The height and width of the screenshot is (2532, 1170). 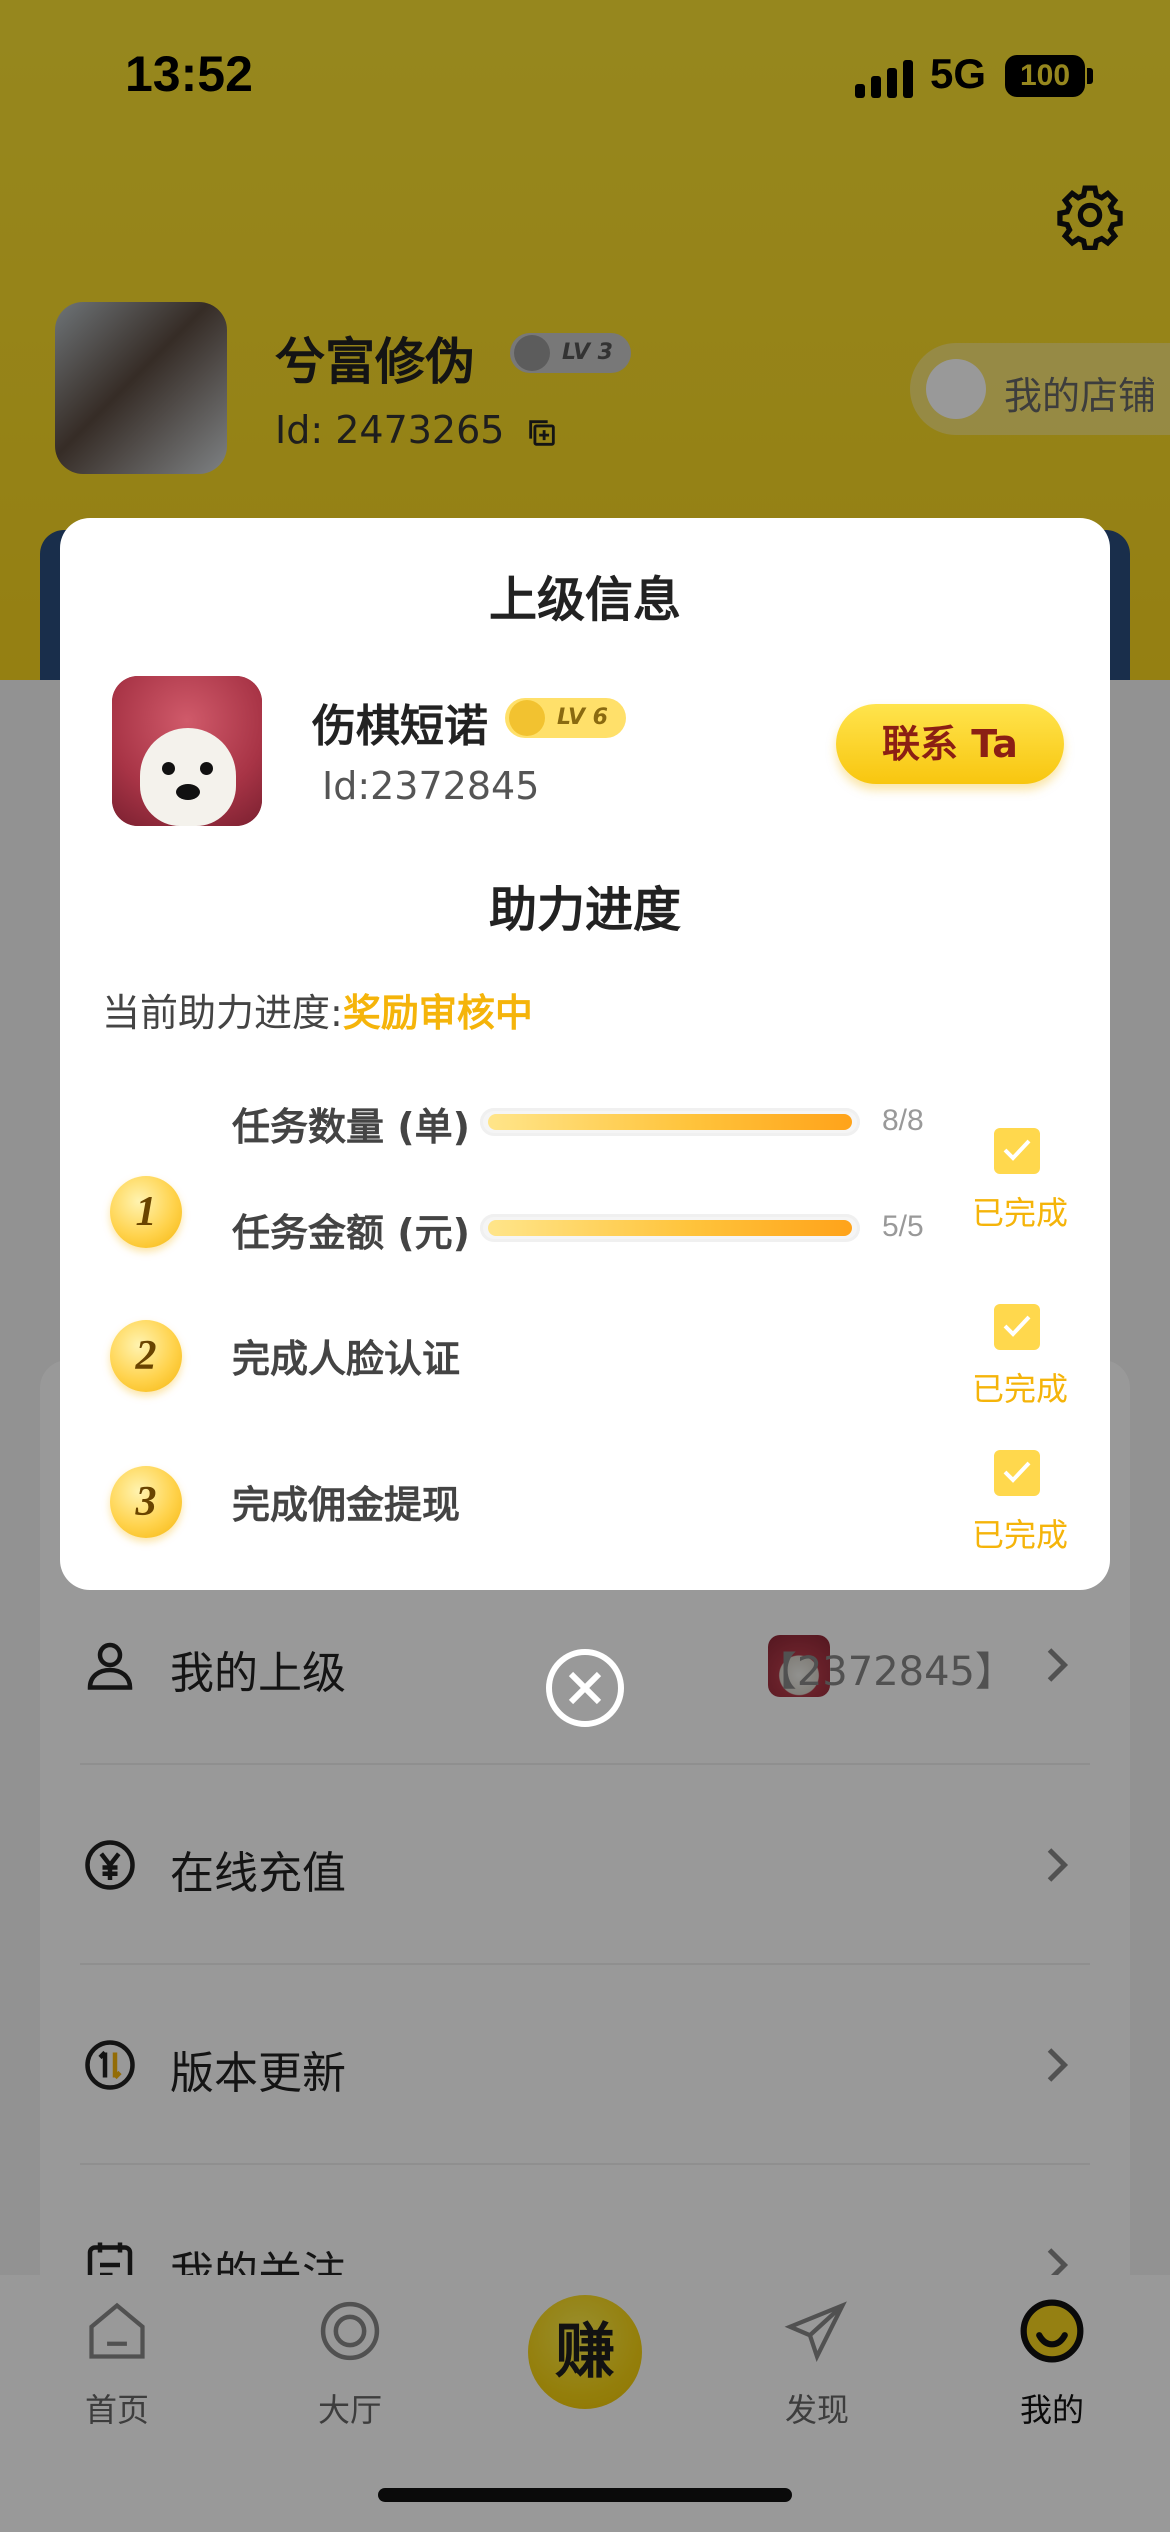 I want to click on leader-name: 伤棋短诺, so click(x=400, y=726).